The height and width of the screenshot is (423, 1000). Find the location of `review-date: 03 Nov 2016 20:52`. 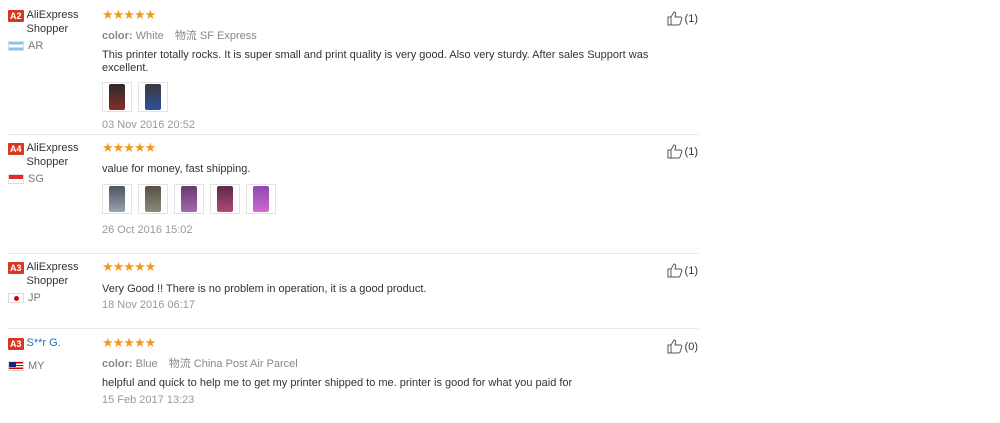

review-date: 03 Nov 2016 20:52 is located at coordinates (148, 125).